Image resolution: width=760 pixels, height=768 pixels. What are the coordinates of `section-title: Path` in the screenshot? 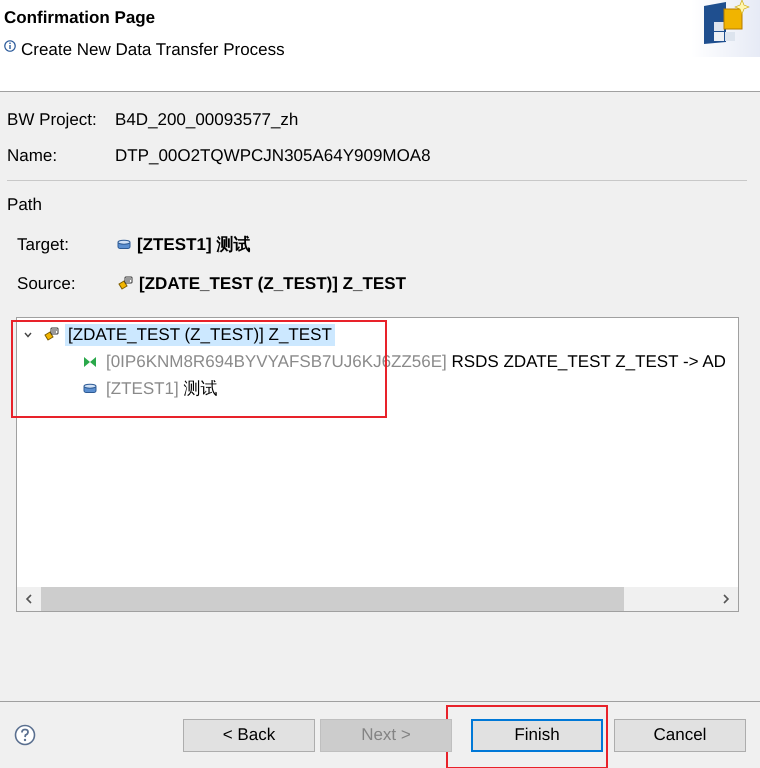 It's located at (25, 205).